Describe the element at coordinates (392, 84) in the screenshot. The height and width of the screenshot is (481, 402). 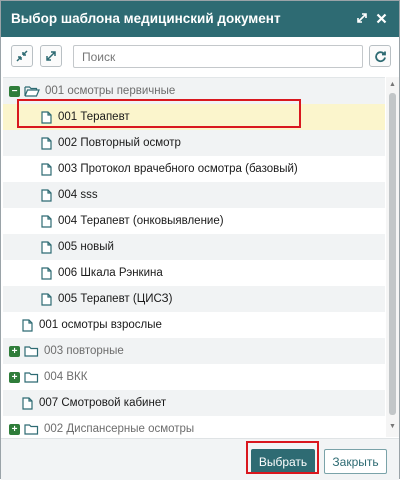
I see `scroll-up-icon: ▲` at that location.